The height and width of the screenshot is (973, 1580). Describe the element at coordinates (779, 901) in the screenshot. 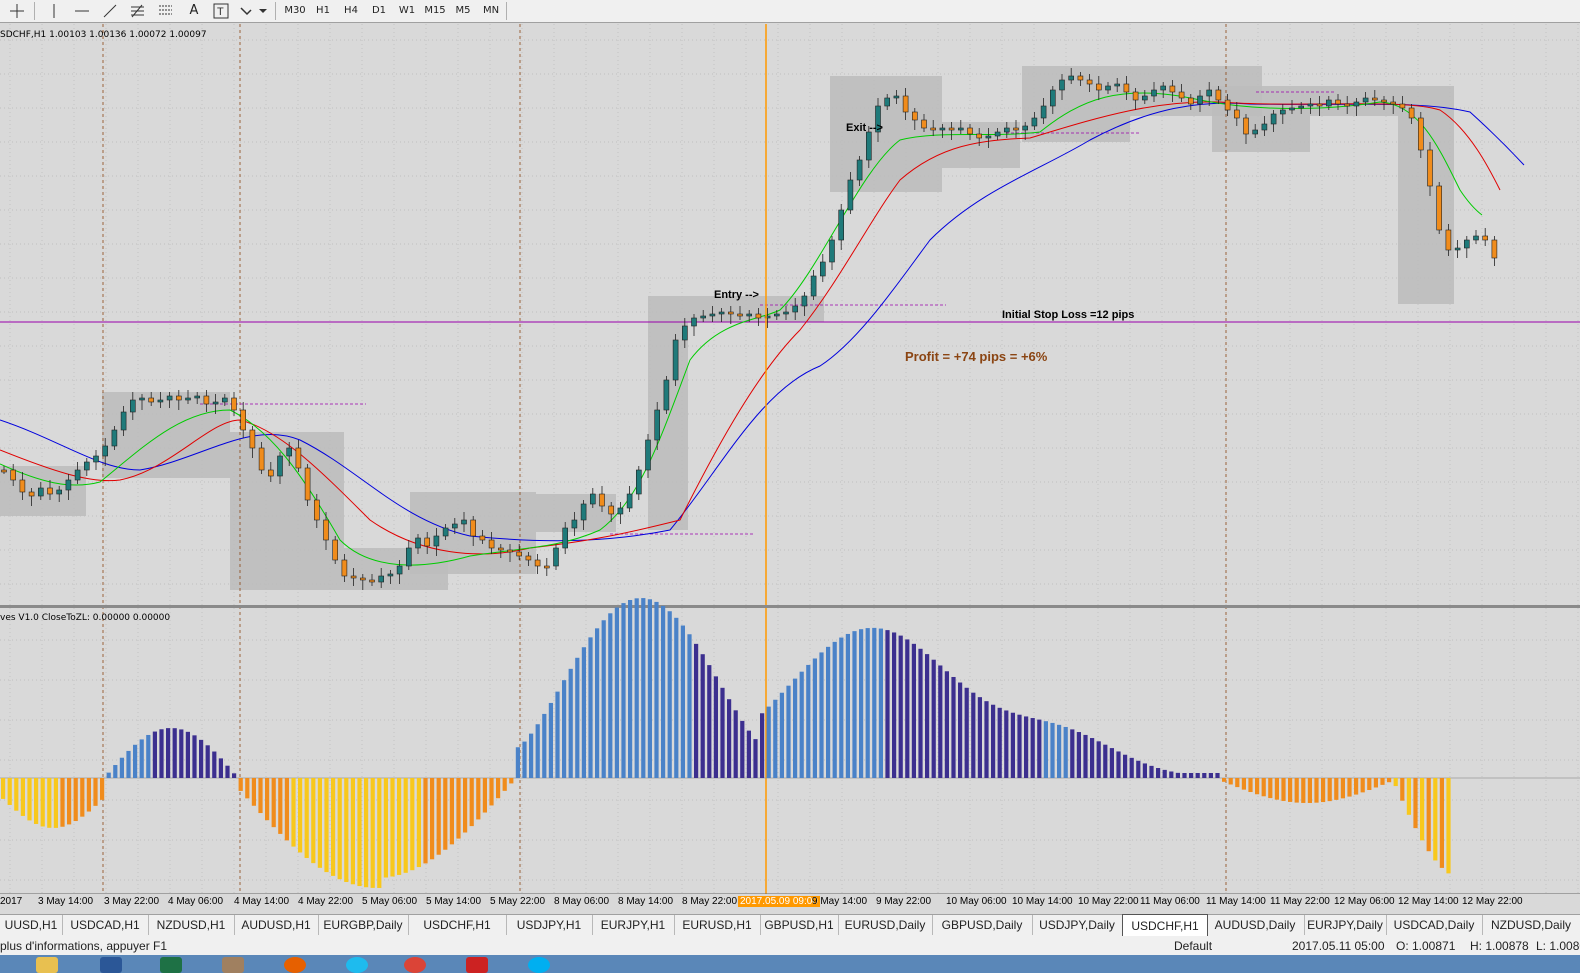

I see `time-label: 2017.05.09 09:00` at that location.